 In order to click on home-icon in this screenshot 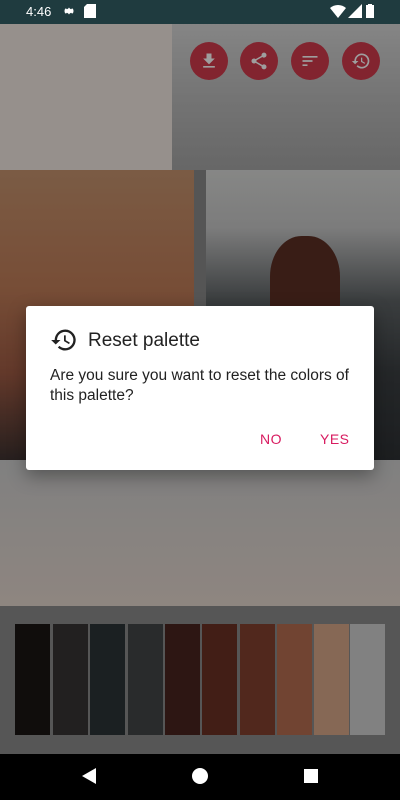, I will do `click(200, 778)`.